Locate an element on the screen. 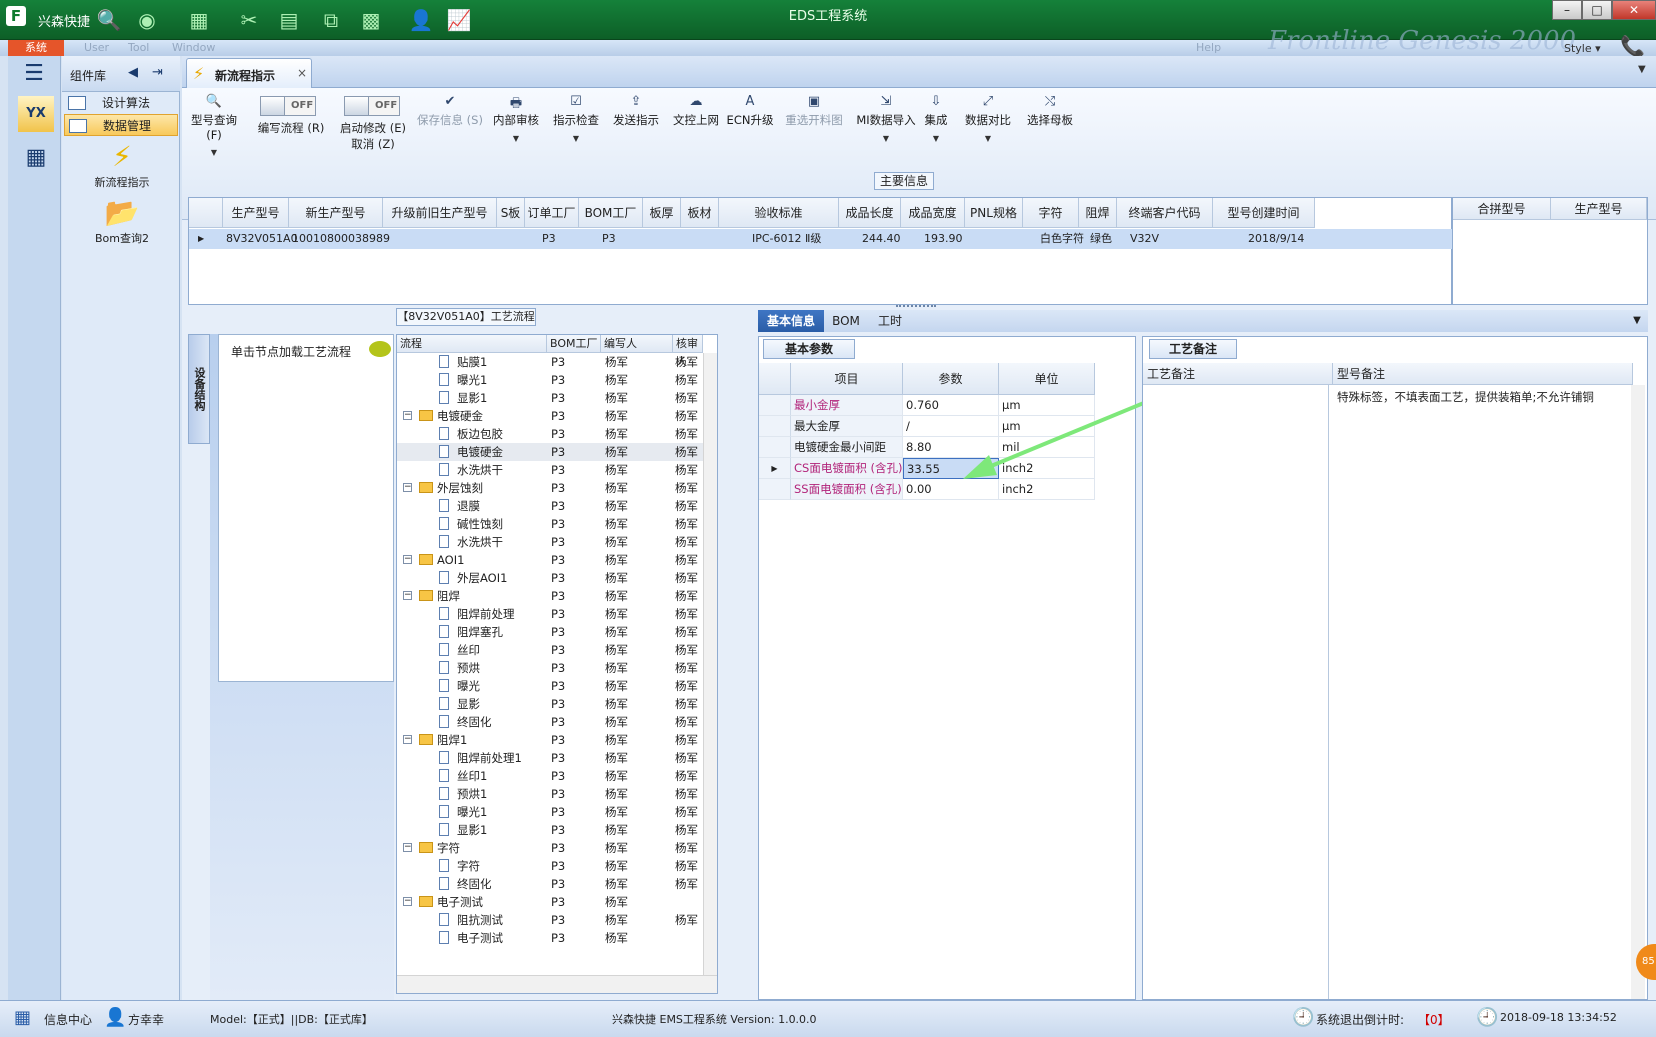 The height and width of the screenshot is (1037, 1656). style-dropdown: Style ▾ is located at coordinates (1582, 48).